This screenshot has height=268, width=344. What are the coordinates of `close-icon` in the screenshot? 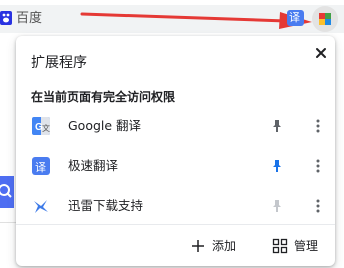 It's located at (321, 53).